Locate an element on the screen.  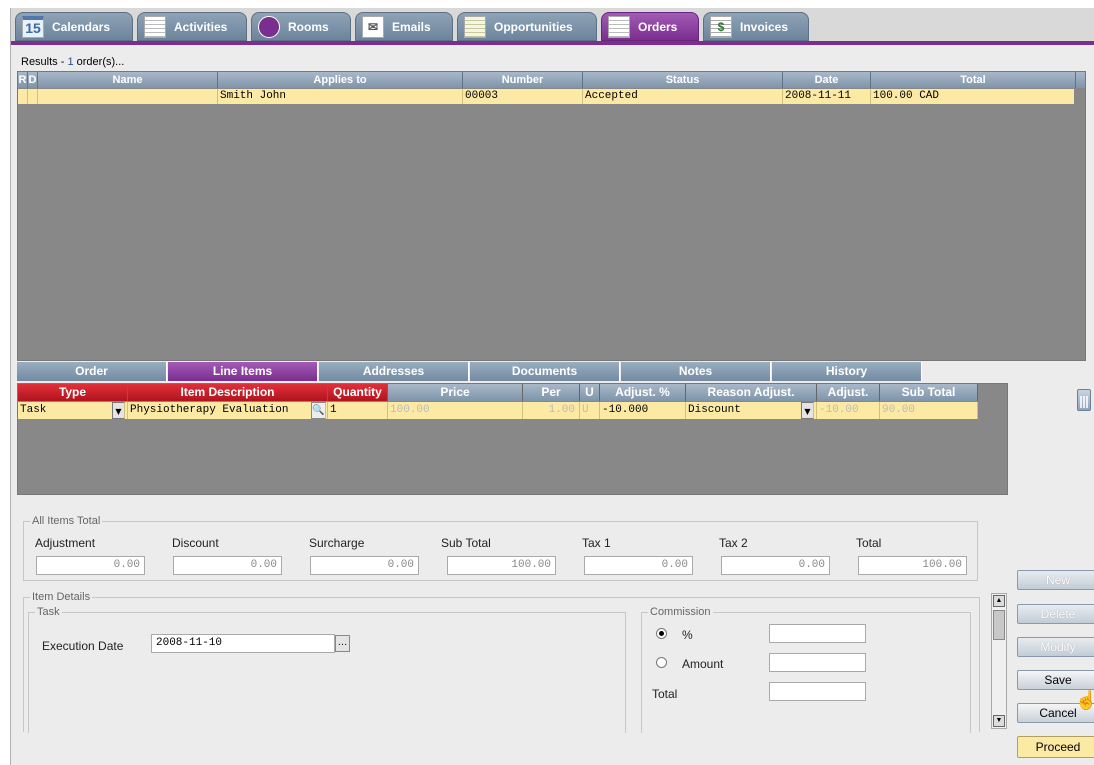
rooms-icon is located at coordinates (269, 26).